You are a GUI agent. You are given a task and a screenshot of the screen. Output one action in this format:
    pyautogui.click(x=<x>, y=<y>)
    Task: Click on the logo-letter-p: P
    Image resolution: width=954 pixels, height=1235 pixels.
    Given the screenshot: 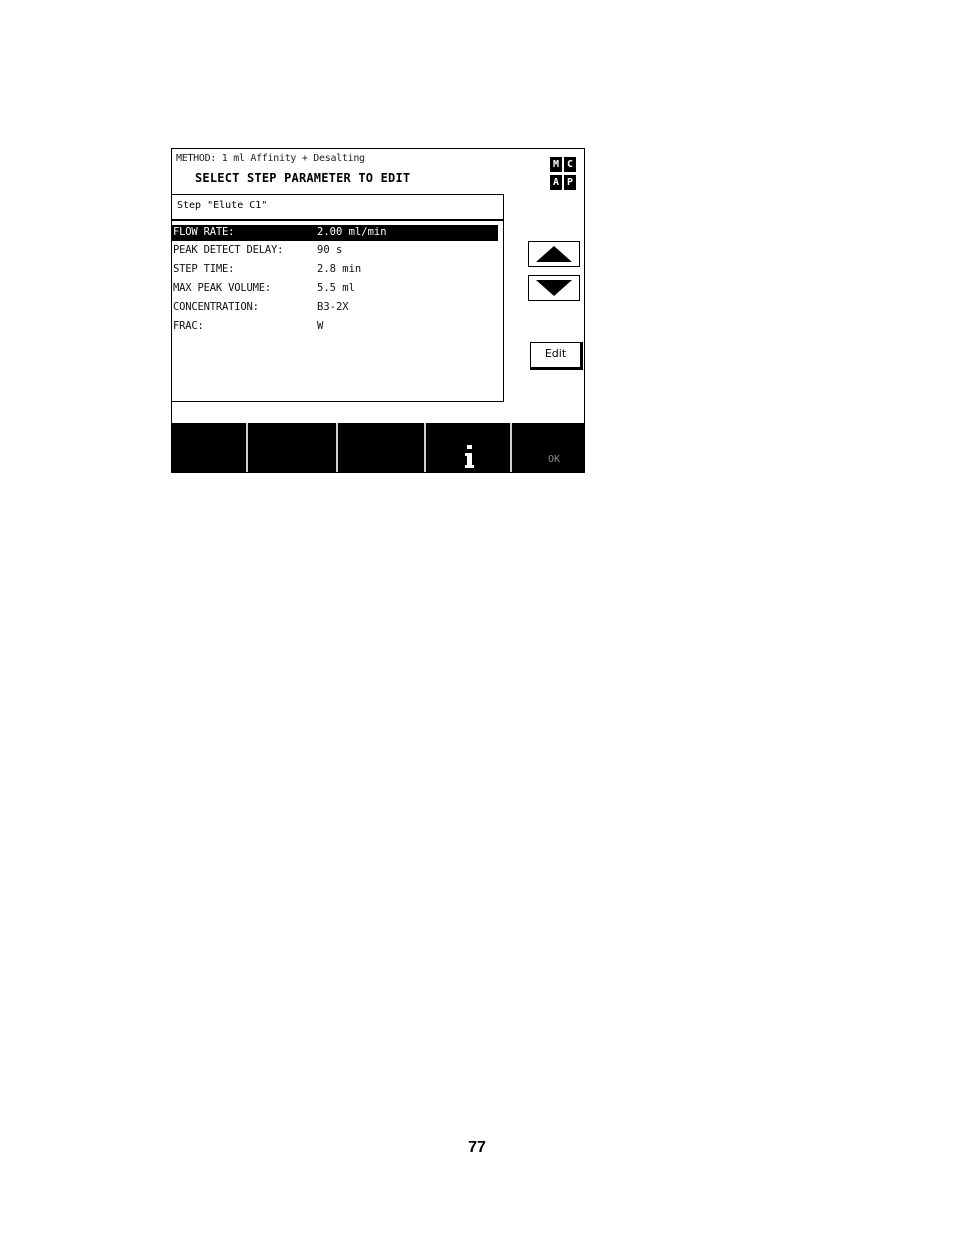 What is the action you would take?
    pyautogui.click(x=570, y=182)
    